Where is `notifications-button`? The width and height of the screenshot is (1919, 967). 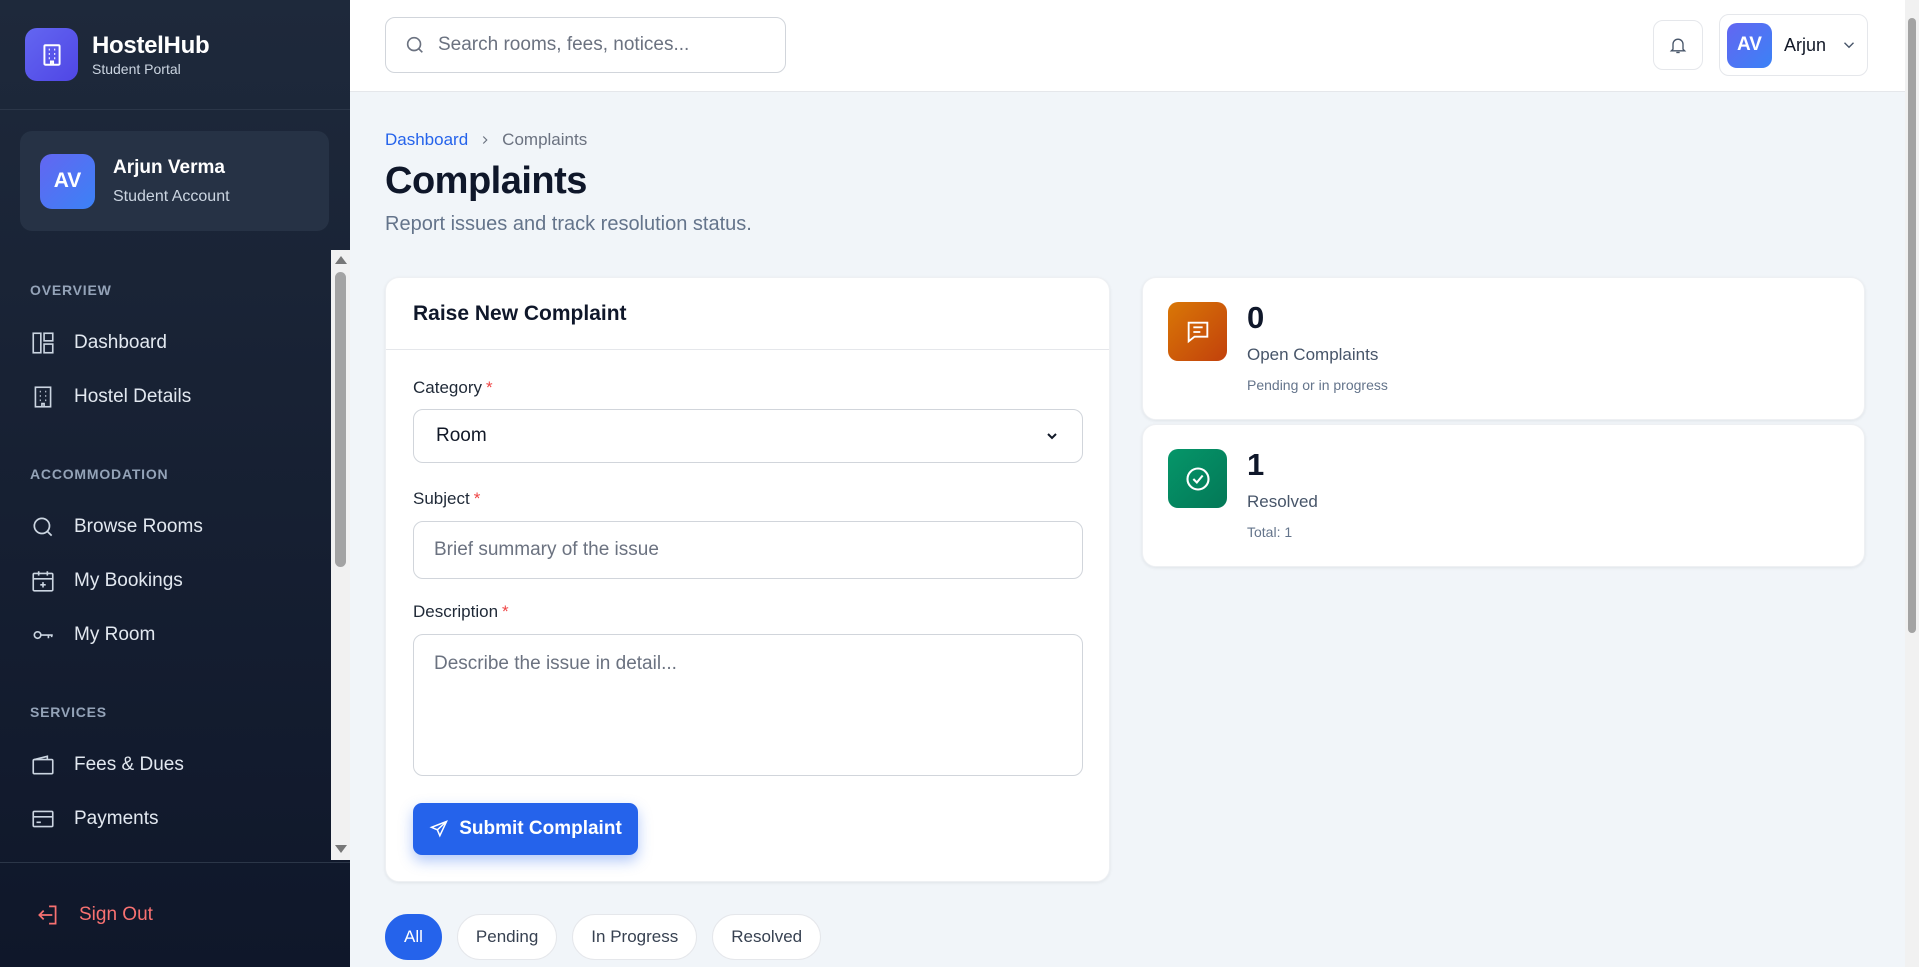 notifications-button is located at coordinates (1678, 45).